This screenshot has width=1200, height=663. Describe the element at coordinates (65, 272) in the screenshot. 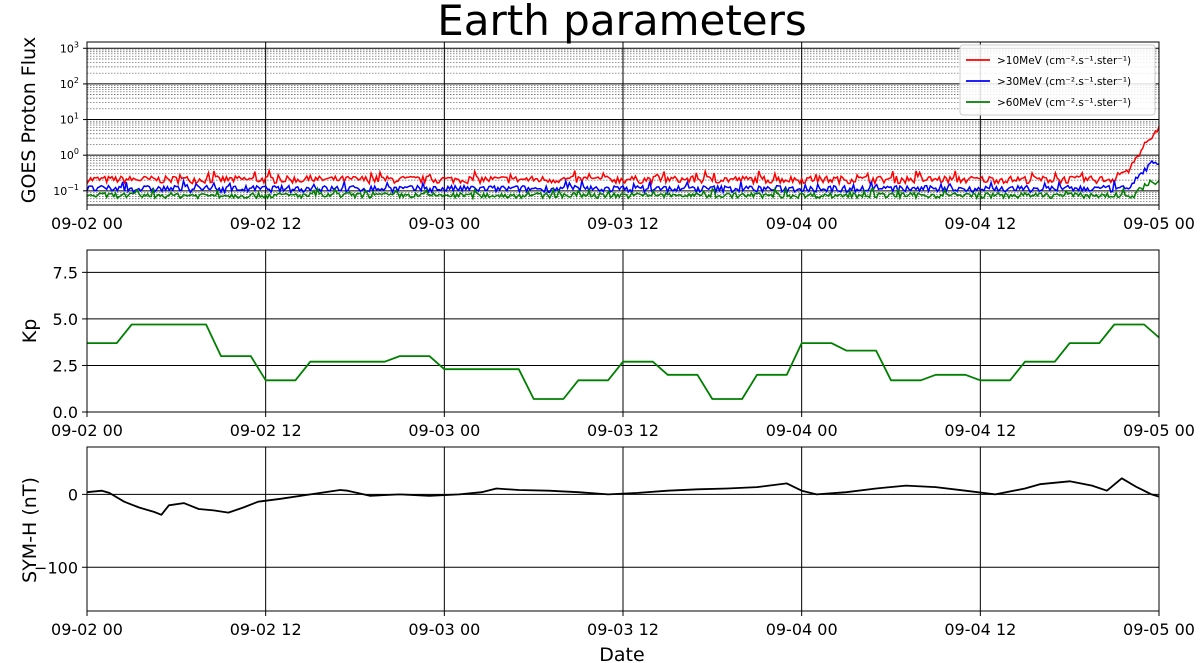

I see `kp-y-tick-label: 7.5` at that location.